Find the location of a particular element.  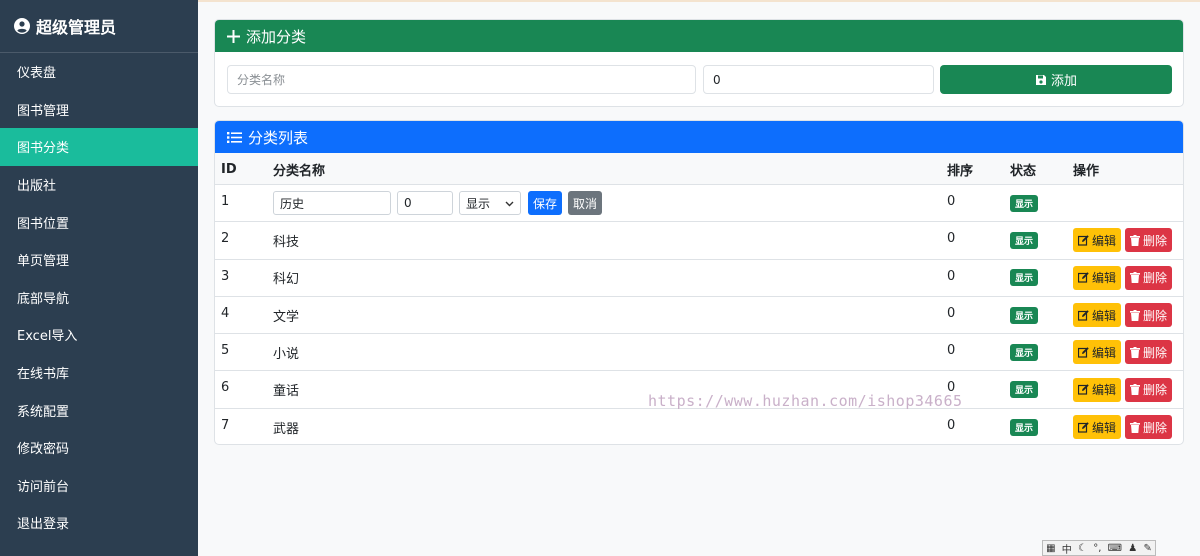

ime-toolbar: ▦ 中 ☾ °, ⌨ ♟ ✎ is located at coordinates (1099, 548).